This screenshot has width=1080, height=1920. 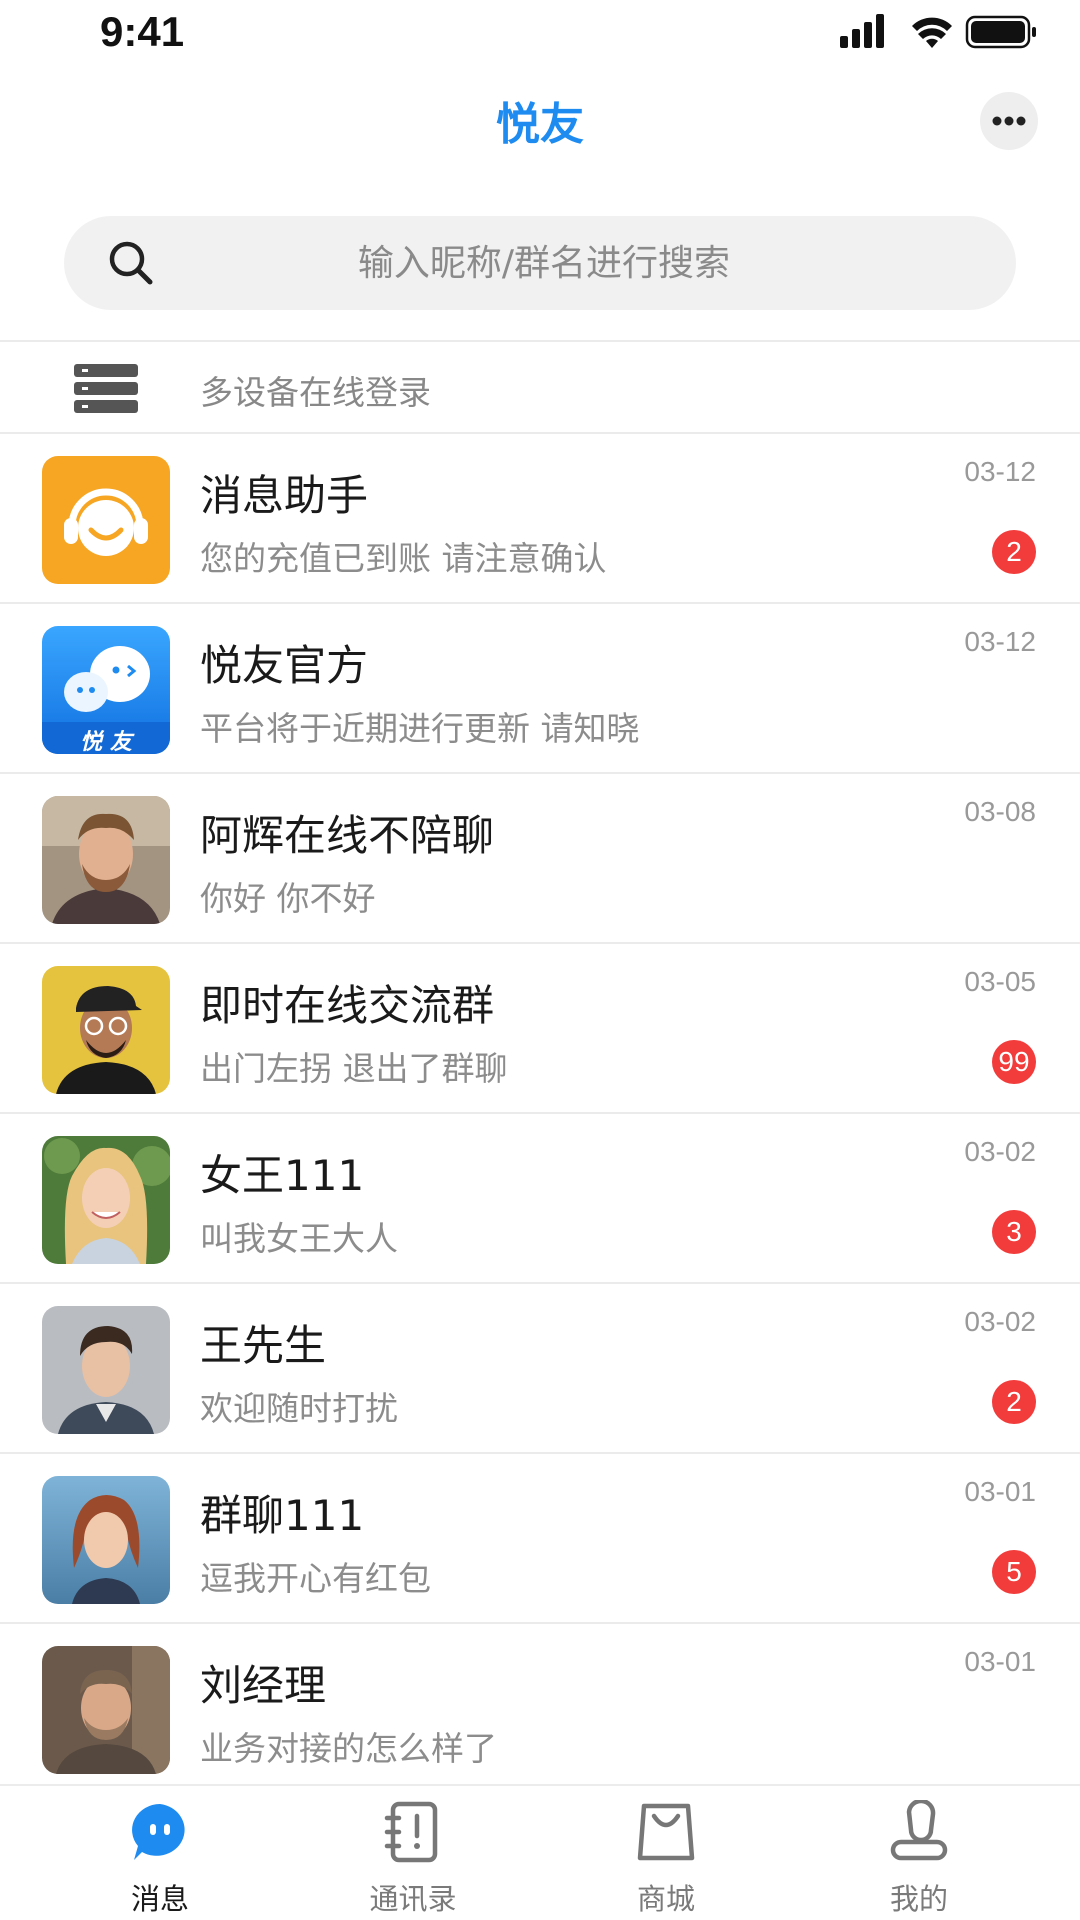 I want to click on chat-name: 刘经理, so click(x=263, y=1685).